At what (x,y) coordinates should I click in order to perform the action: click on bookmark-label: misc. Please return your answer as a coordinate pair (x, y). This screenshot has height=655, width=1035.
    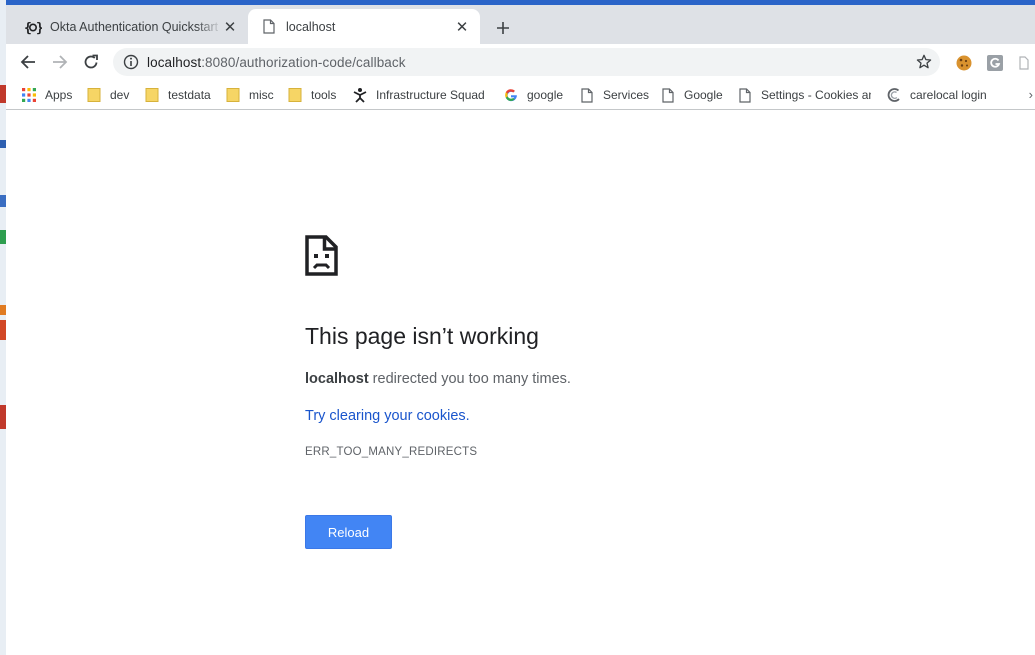
    Looking at the image, I should click on (261, 95).